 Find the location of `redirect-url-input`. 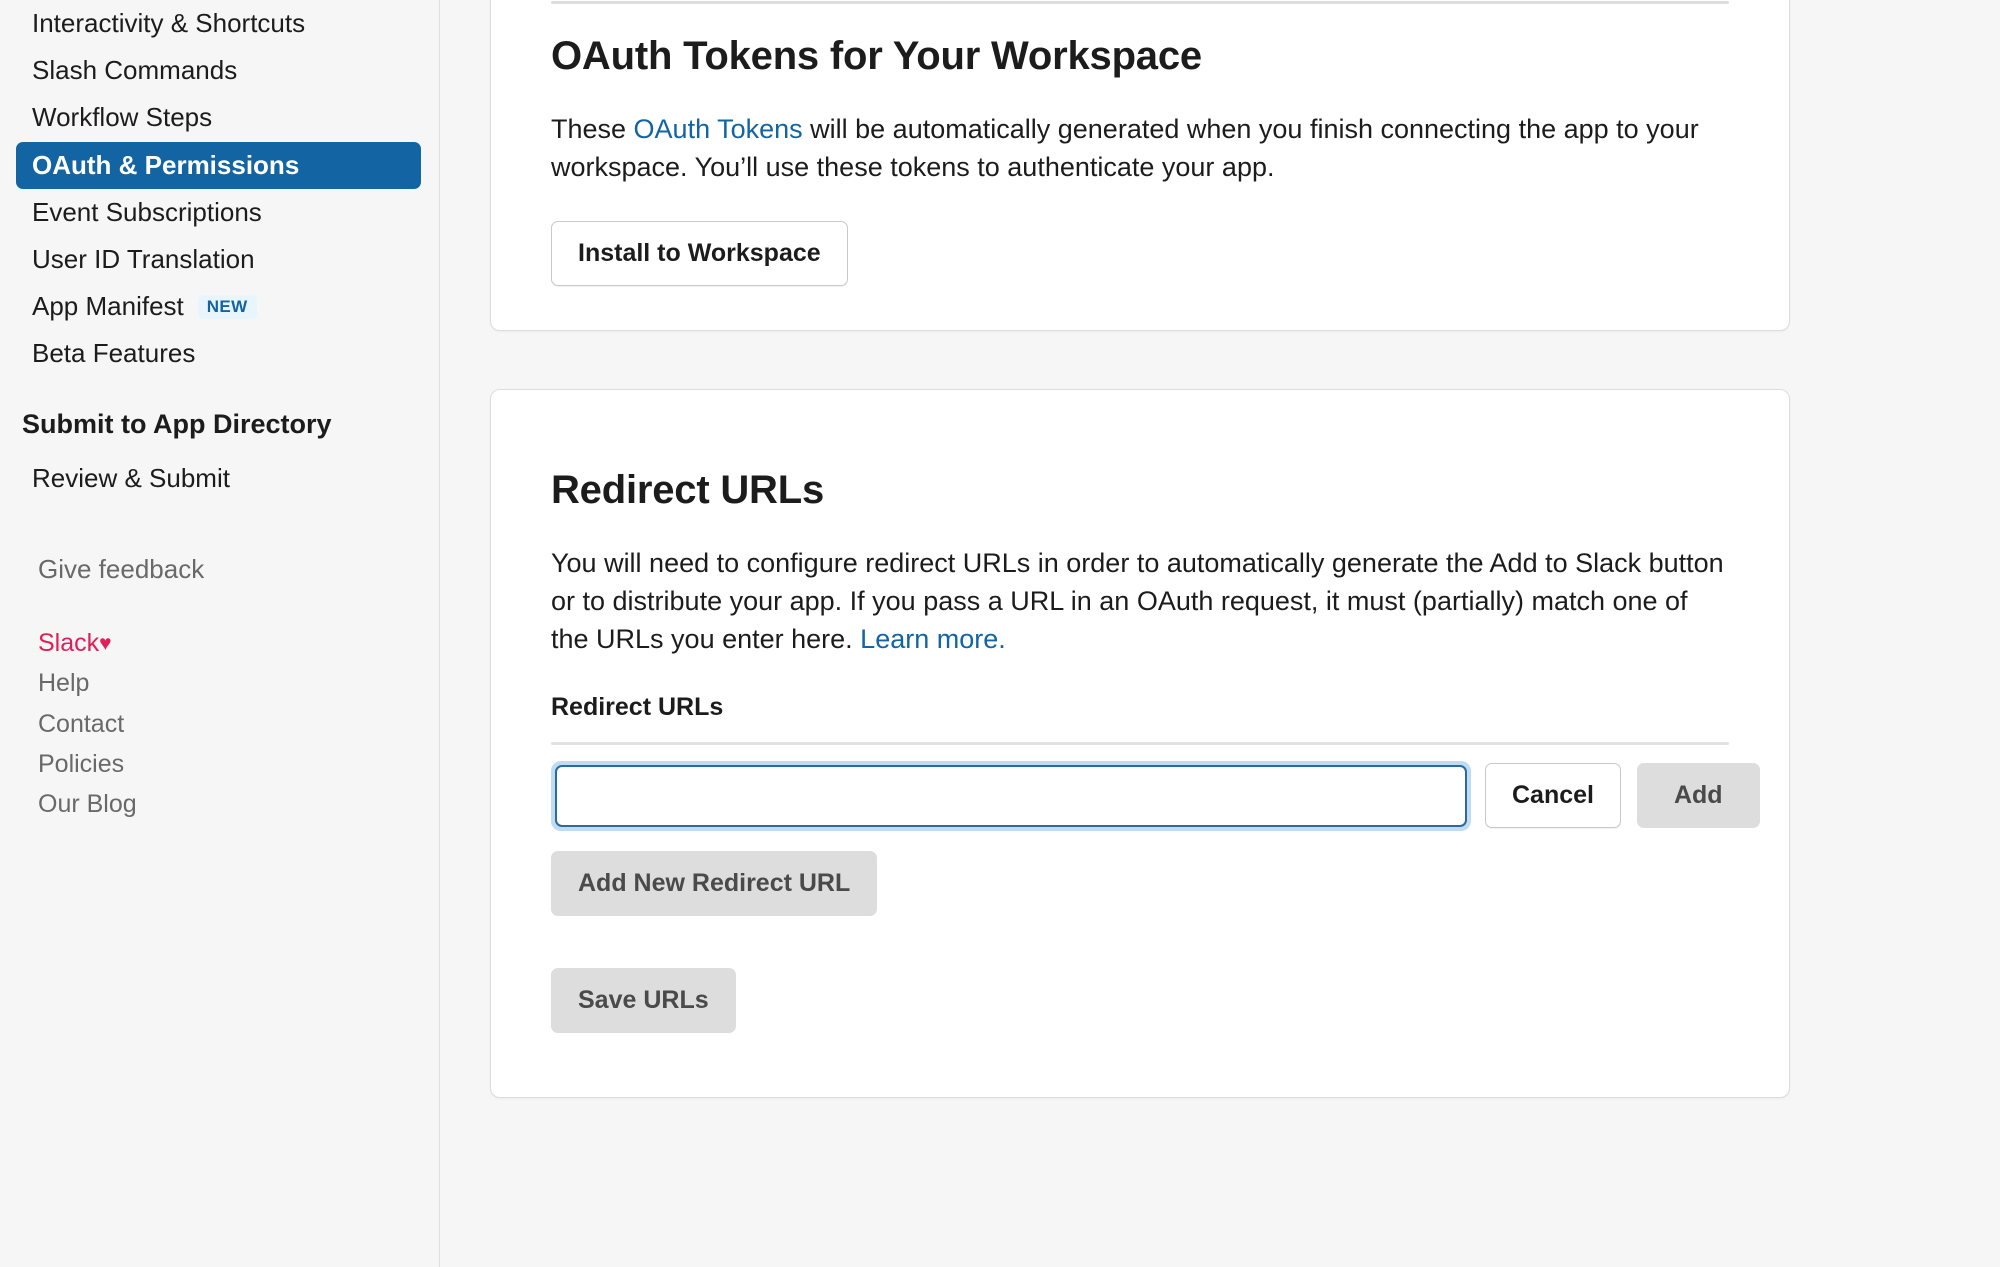

redirect-url-input is located at coordinates (1011, 795).